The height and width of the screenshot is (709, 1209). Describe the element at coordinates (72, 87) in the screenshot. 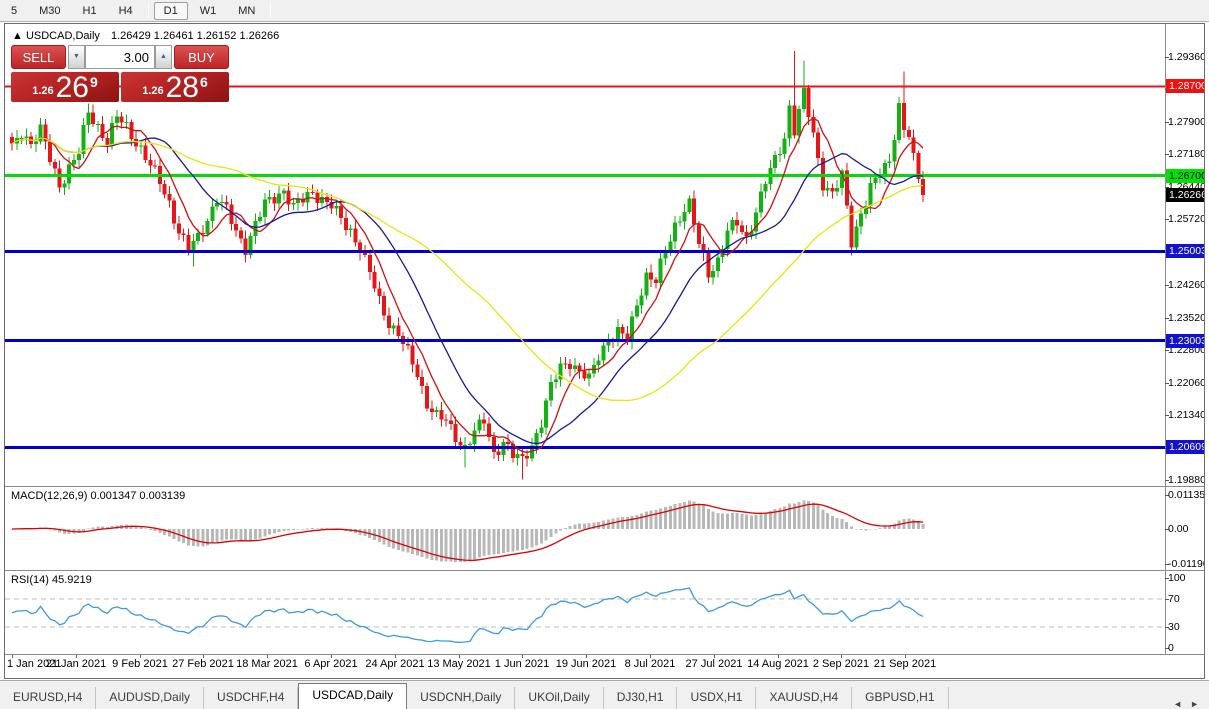

I see `sell-price-big: 26` at that location.